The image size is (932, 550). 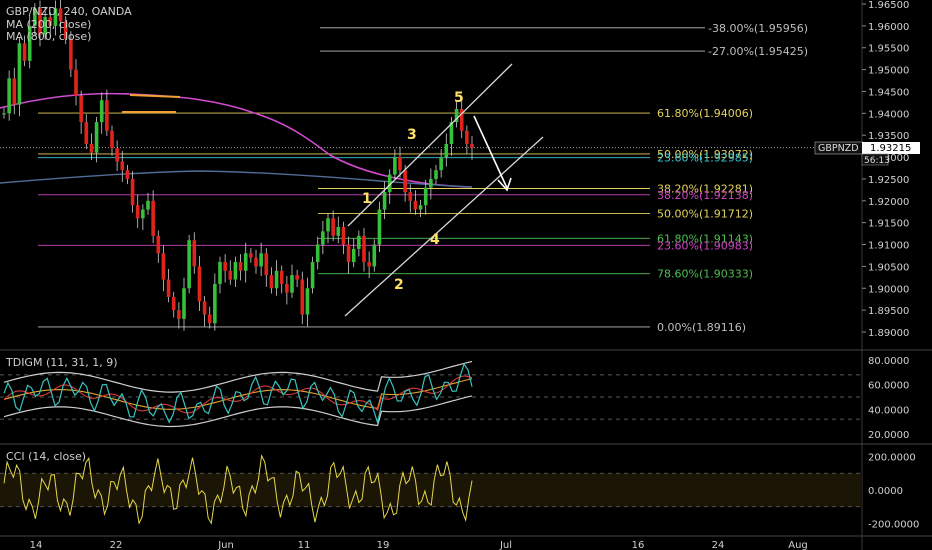 I want to click on fib-level-label: 23.60%(1.90983), so click(x=705, y=245).